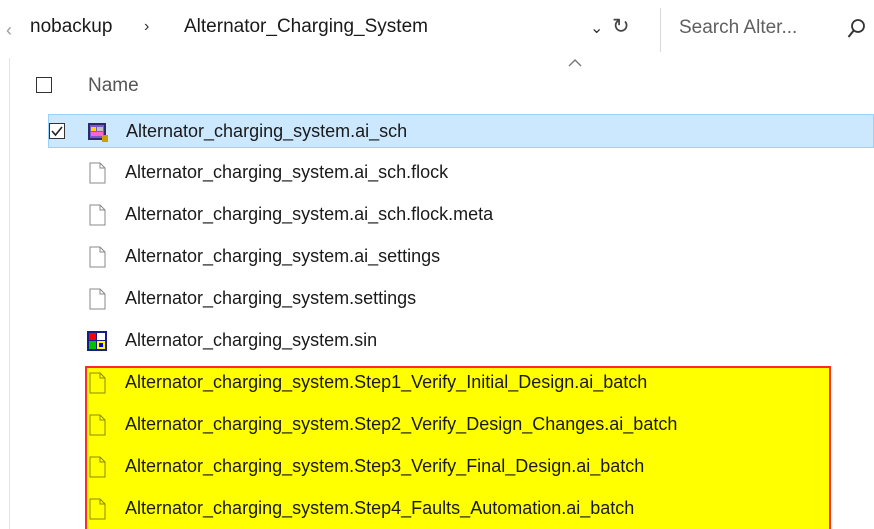  What do you see at coordinates (461, 131) in the screenshot?
I see `file-row: Alternator_charging_system.ai_sch` at bounding box center [461, 131].